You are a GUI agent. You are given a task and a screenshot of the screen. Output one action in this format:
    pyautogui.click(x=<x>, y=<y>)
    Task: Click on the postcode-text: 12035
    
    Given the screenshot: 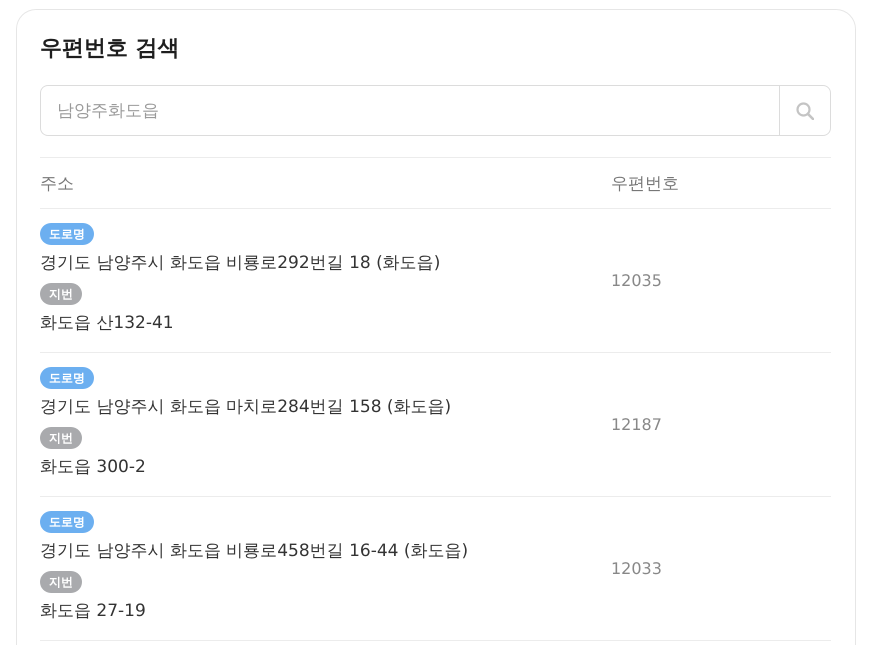 What is the action you would take?
    pyautogui.click(x=636, y=280)
    